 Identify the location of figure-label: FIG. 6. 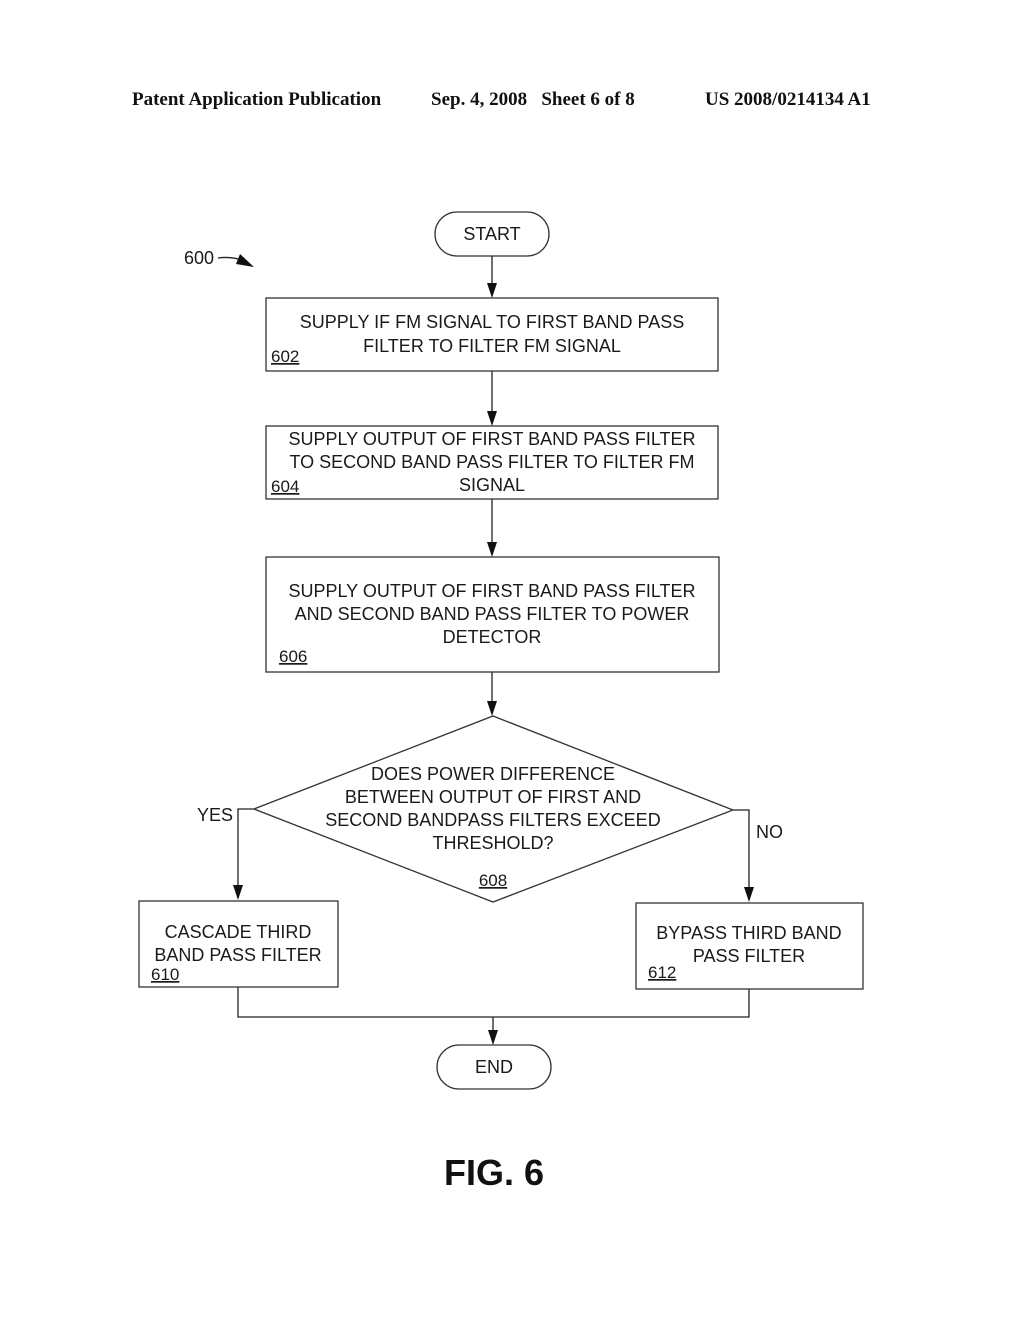
(494, 1172).